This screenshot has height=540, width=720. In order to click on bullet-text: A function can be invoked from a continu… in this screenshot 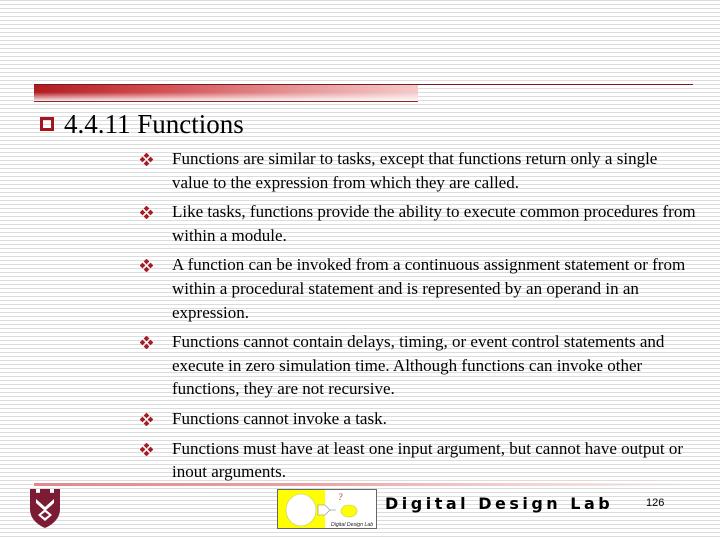, I will do `click(429, 288)`.